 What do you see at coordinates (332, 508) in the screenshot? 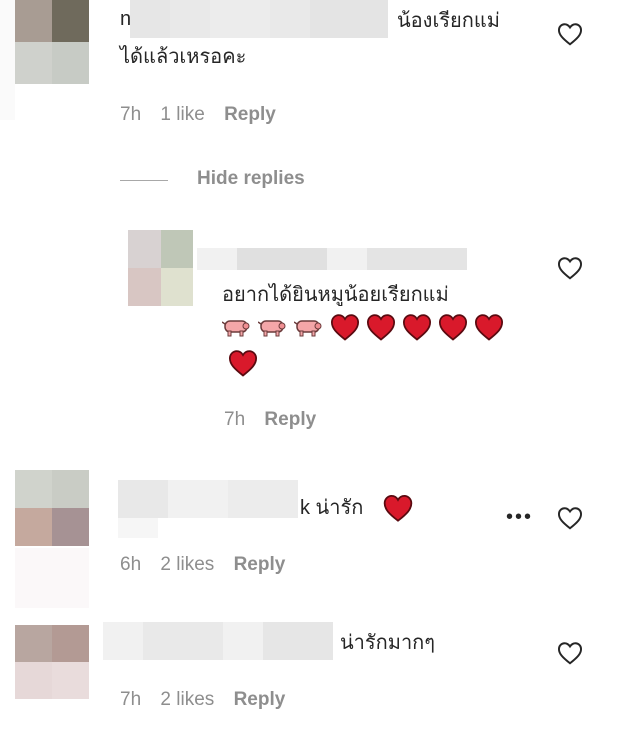
I see `comment-text: k น่ารัก` at bounding box center [332, 508].